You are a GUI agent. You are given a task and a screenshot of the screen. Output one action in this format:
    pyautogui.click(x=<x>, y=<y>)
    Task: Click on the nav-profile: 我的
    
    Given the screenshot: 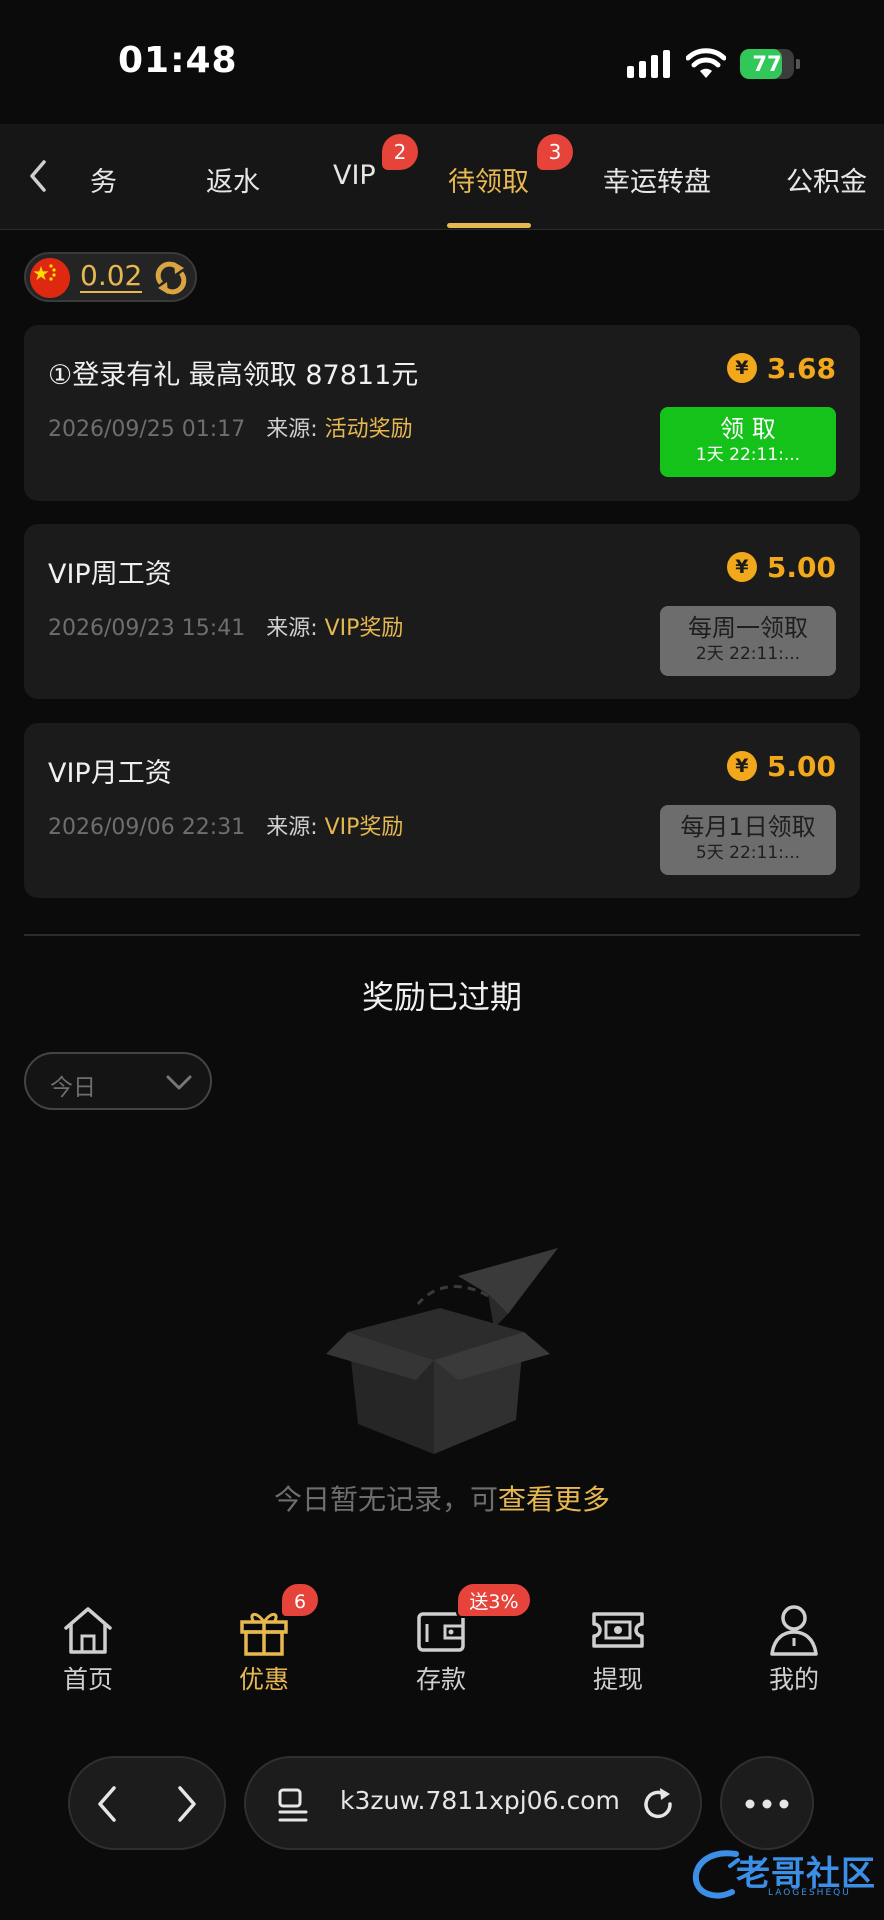 What is the action you would take?
    pyautogui.click(x=794, y=1652)
    